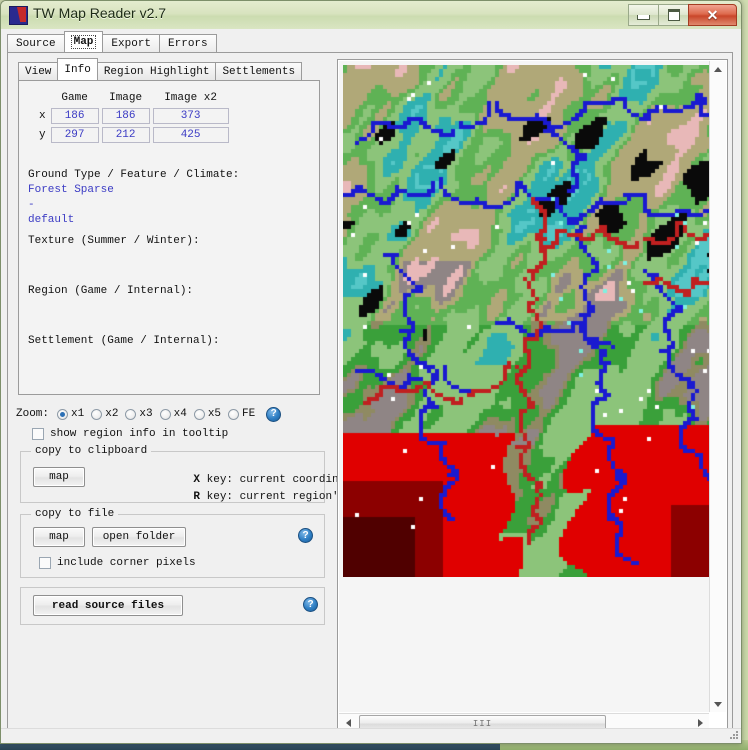 Image resolution: width=748 pixels, height=750 pixels. Describe the element at coordinates (75, 514) in the screenshot. I see `copy-to-file-title: copy to file` at that location.